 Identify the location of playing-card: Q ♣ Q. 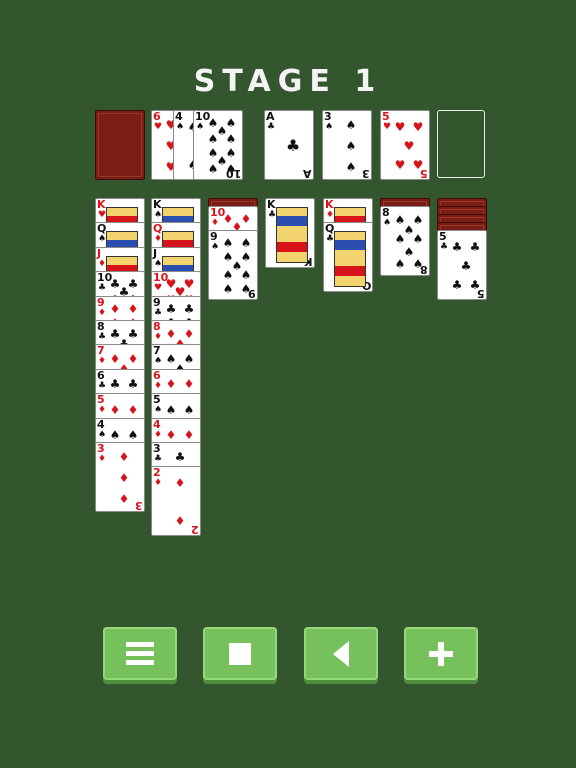
(348, 257).